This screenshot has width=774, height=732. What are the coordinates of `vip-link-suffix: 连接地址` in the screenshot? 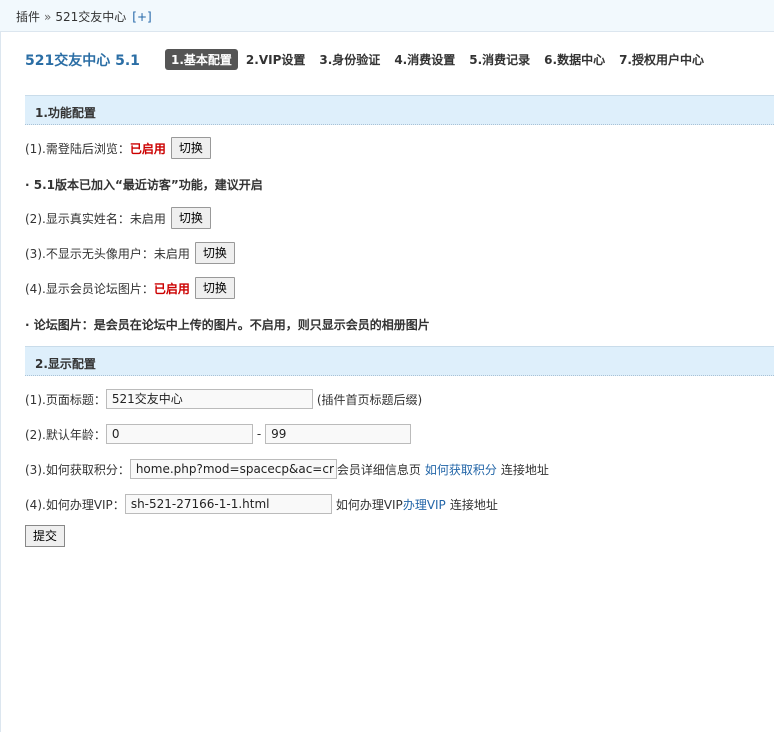 It's located at (473, 504).